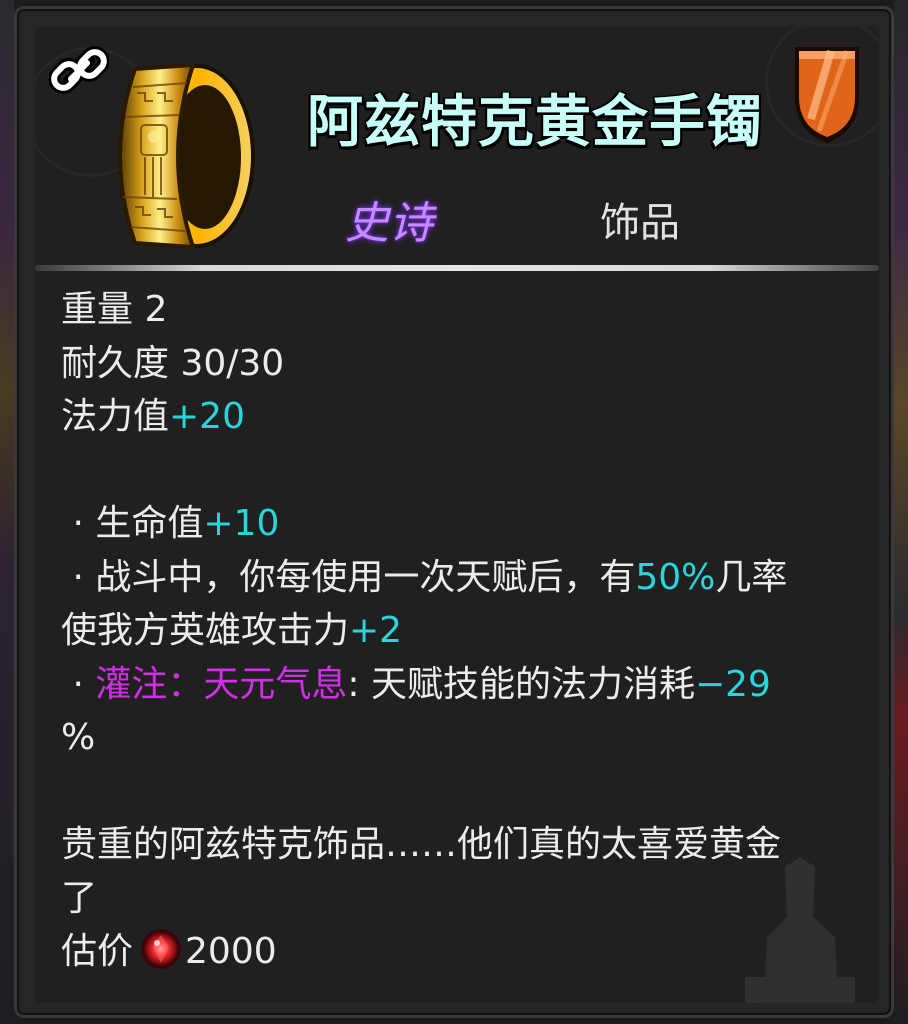 Image resolution: width=908 pixels, height=1024 pixels. Describe the element at coordinates (149, 523) in the screenshot. I see `hp-label: 生命值` at that location.